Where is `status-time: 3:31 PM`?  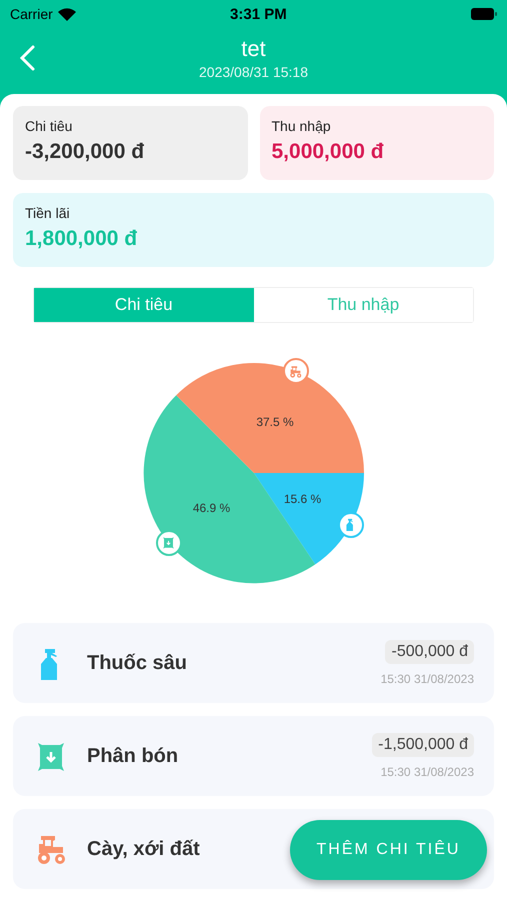
status-time: 3:31 PM is located at coordinates (258, 14).